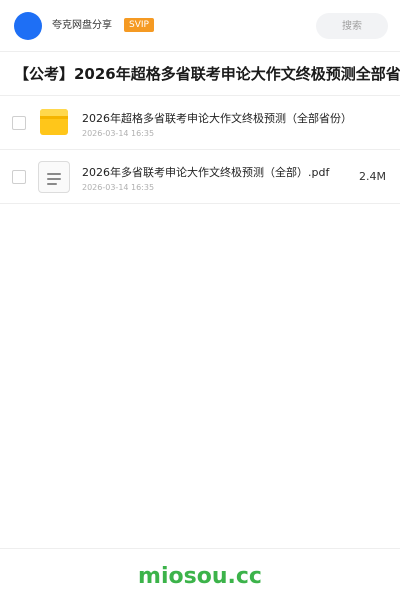  What do you see at coordinates (207, 74) in the screenshot?
I see `page-title: 【公考】2026年超格多省联考申论大作文终极预测全部省份` at bounding box center [207, 74].